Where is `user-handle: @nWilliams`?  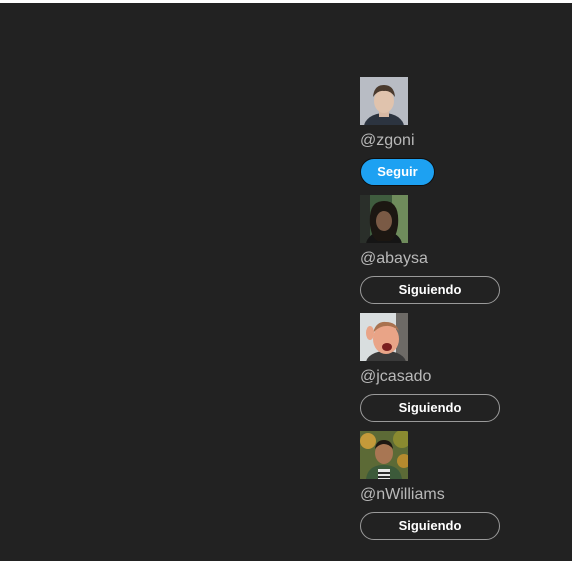
user-handle: @nWilliams is located at coordinates (402, 494).